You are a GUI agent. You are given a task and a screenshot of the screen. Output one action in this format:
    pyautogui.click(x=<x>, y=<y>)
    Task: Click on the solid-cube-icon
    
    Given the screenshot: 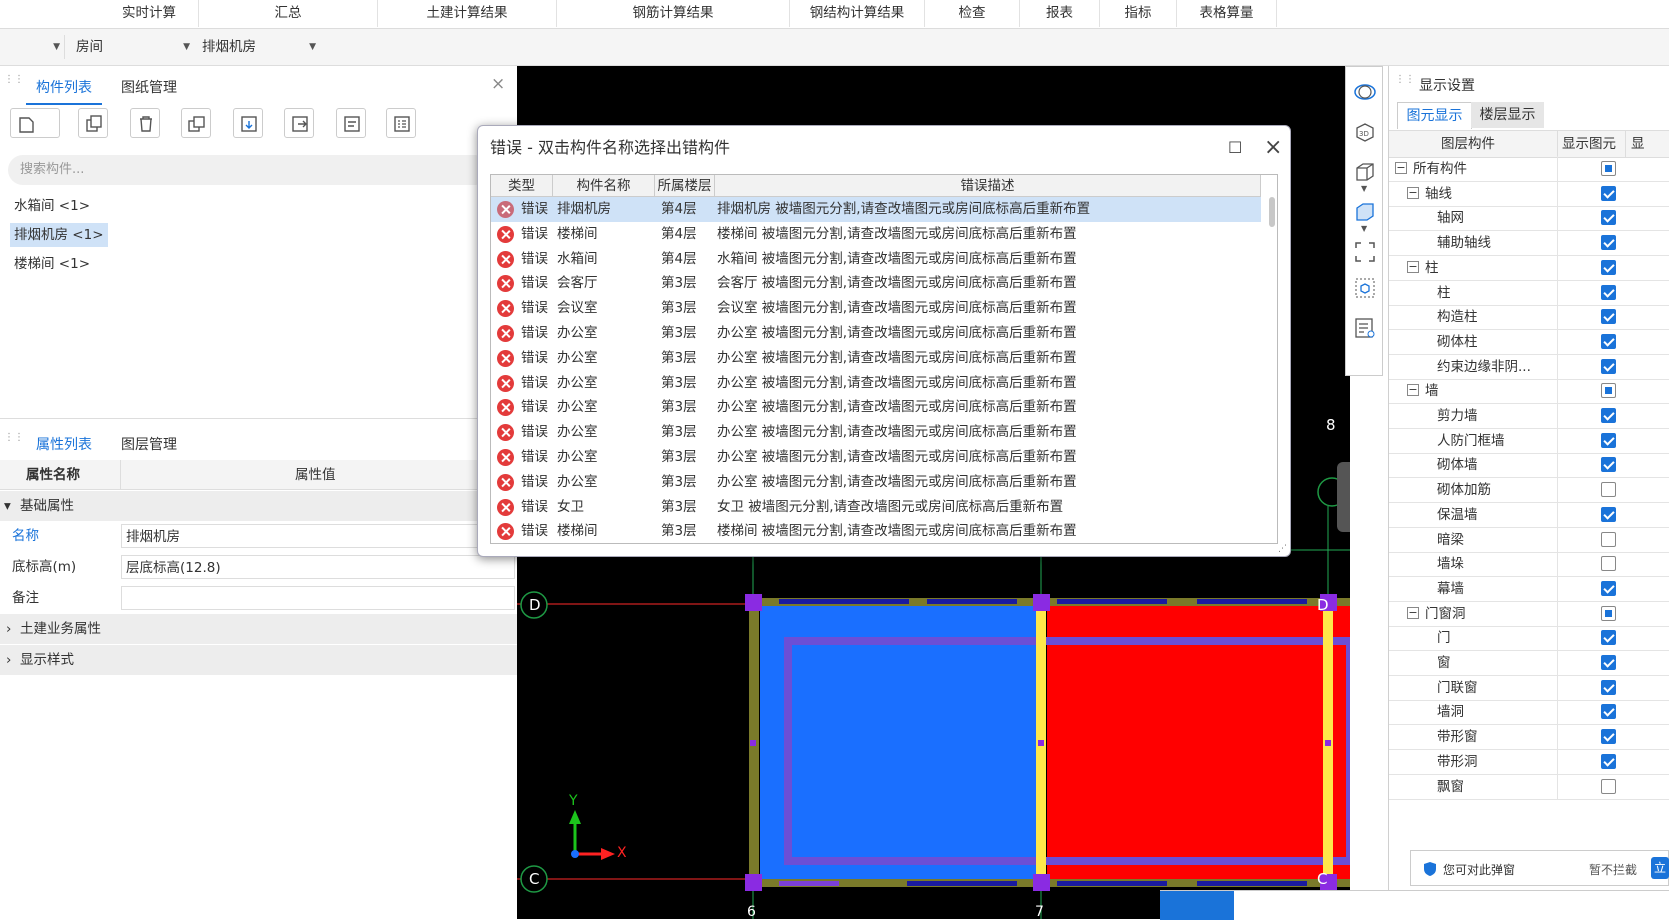 What is the action you would take?
    pyautogui.click(x=1365, y=212)
    